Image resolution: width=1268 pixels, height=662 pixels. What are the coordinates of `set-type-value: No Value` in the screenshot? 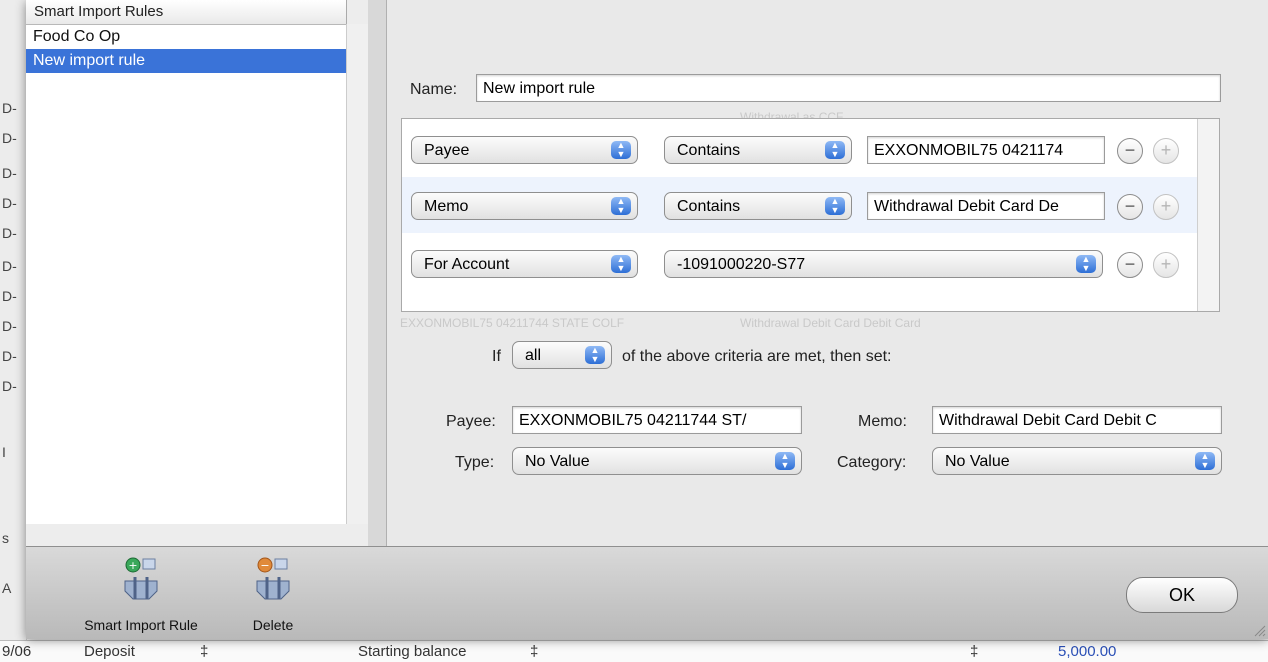 It's located at (557, 461).